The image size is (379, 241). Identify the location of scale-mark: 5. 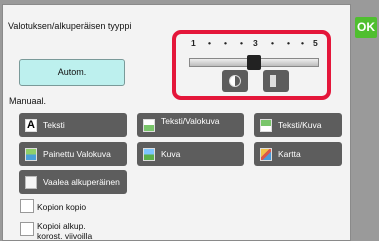
(315, 43).